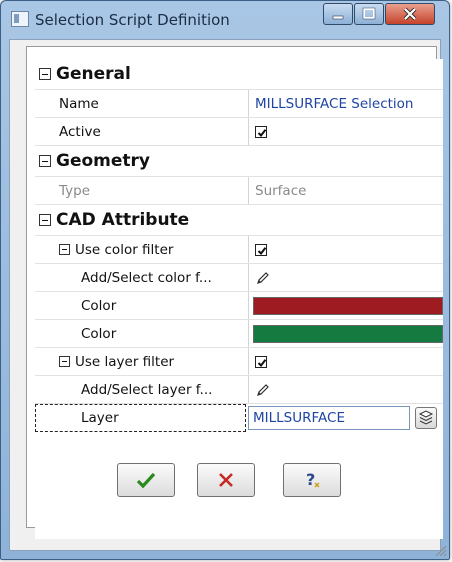 The image size is (452, 562). Describe the element at coordinates (100, 418) in the screenshot. I see `property-label: Layer` at that location.